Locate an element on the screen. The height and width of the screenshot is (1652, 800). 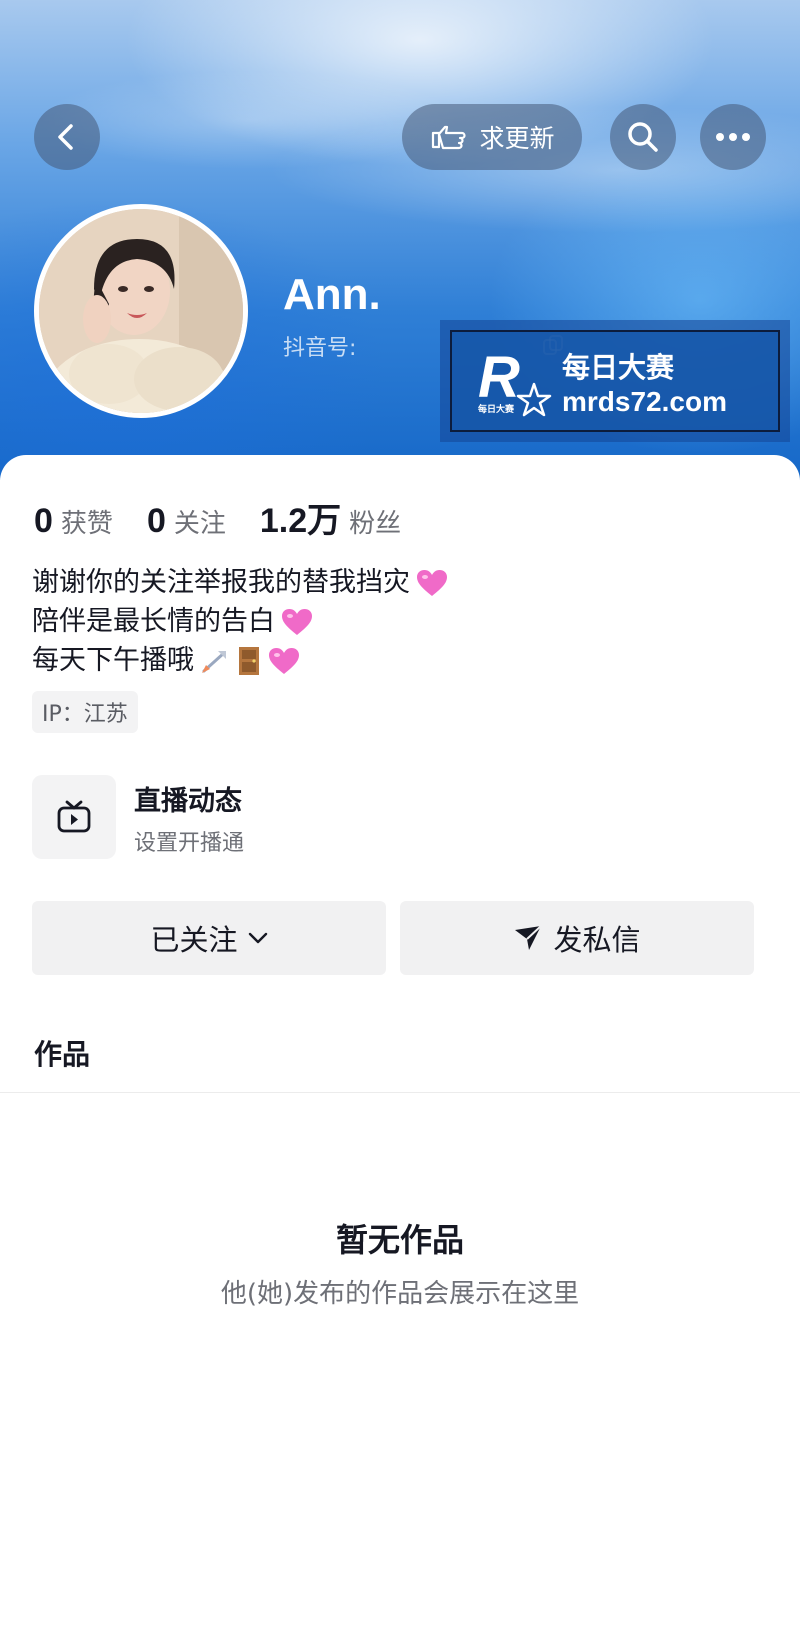
request-update-label: 求更新 is located at coordinates (517, 138).